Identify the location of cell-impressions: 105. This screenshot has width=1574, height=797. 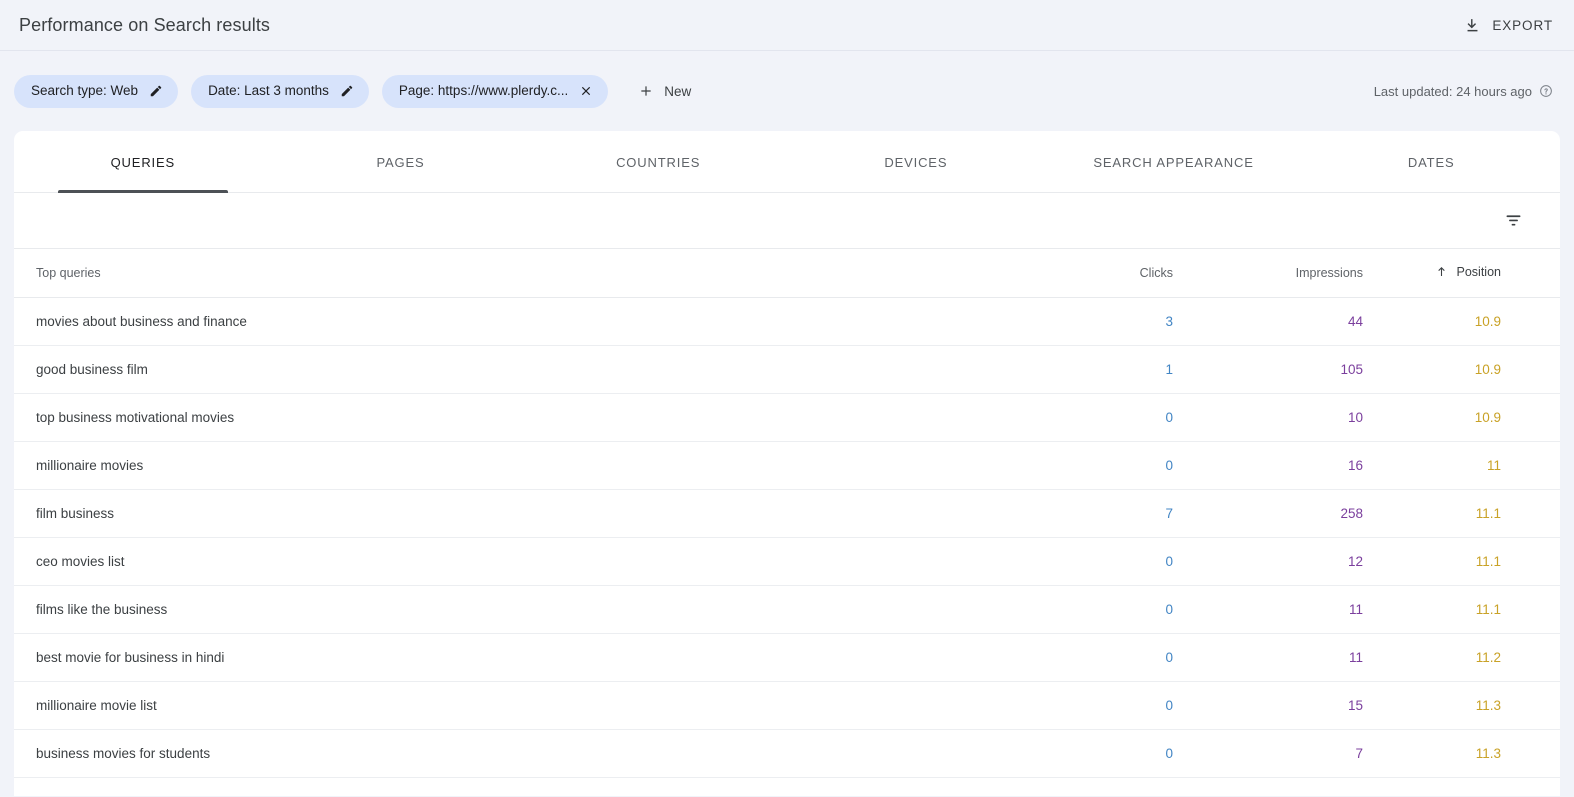
(1279, 369).